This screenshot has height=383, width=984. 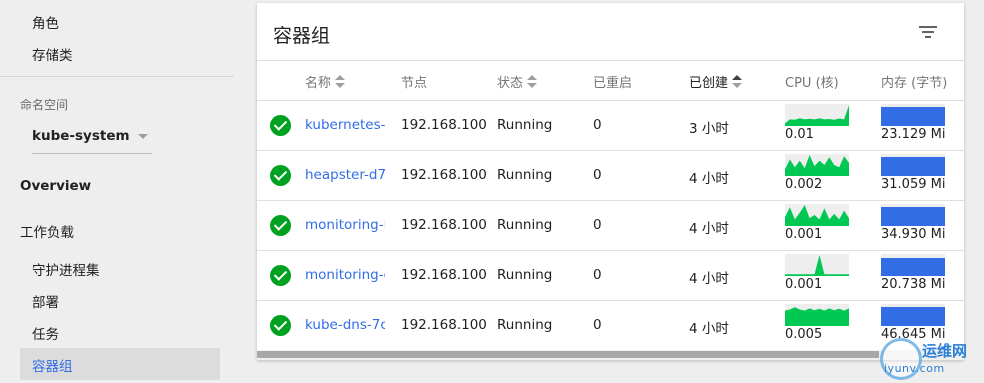 What do you see at coordinates (345, 275) in the screenshot?
I see `pod-name-link: monitoring-g` at bounding box center [345, 275].